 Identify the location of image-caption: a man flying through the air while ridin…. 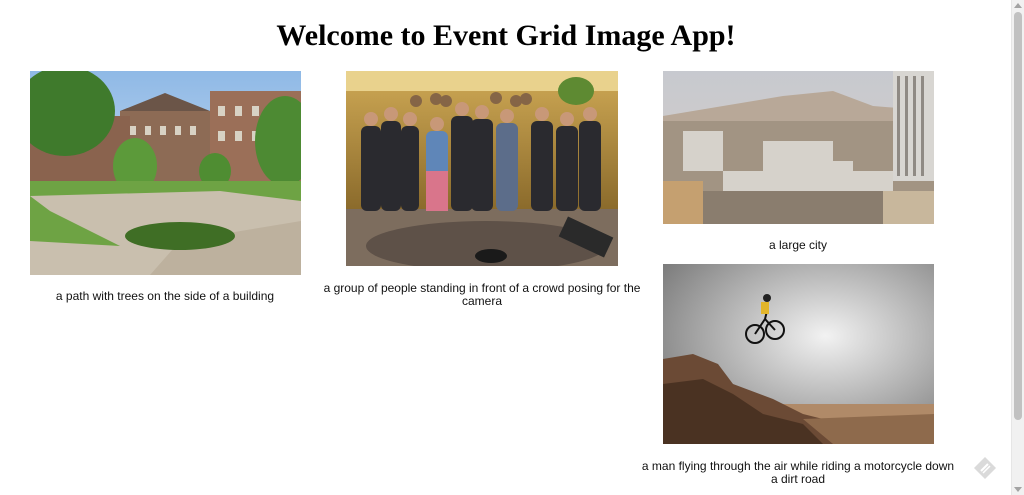
(798, 472).